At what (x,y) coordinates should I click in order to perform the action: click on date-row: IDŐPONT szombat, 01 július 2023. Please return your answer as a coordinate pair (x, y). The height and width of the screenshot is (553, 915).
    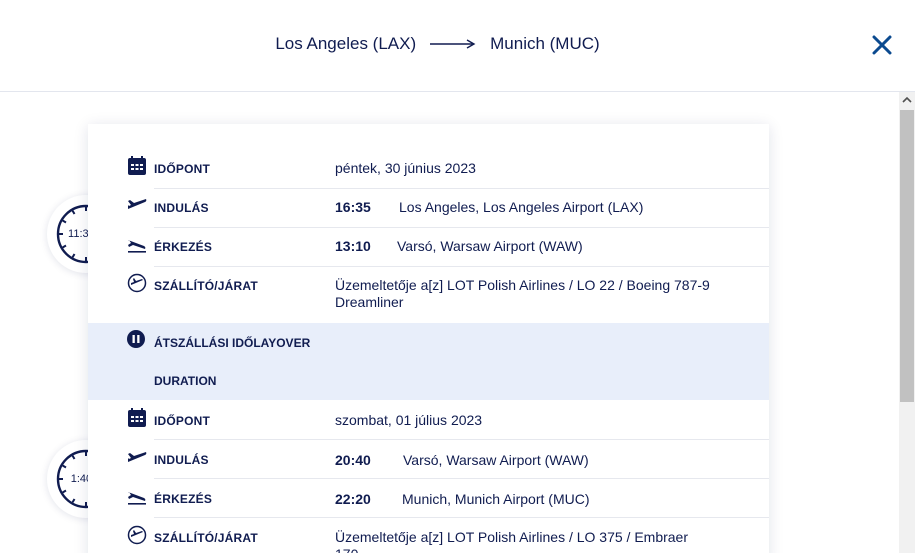
    Looking at the image, I should click on (428, 420).